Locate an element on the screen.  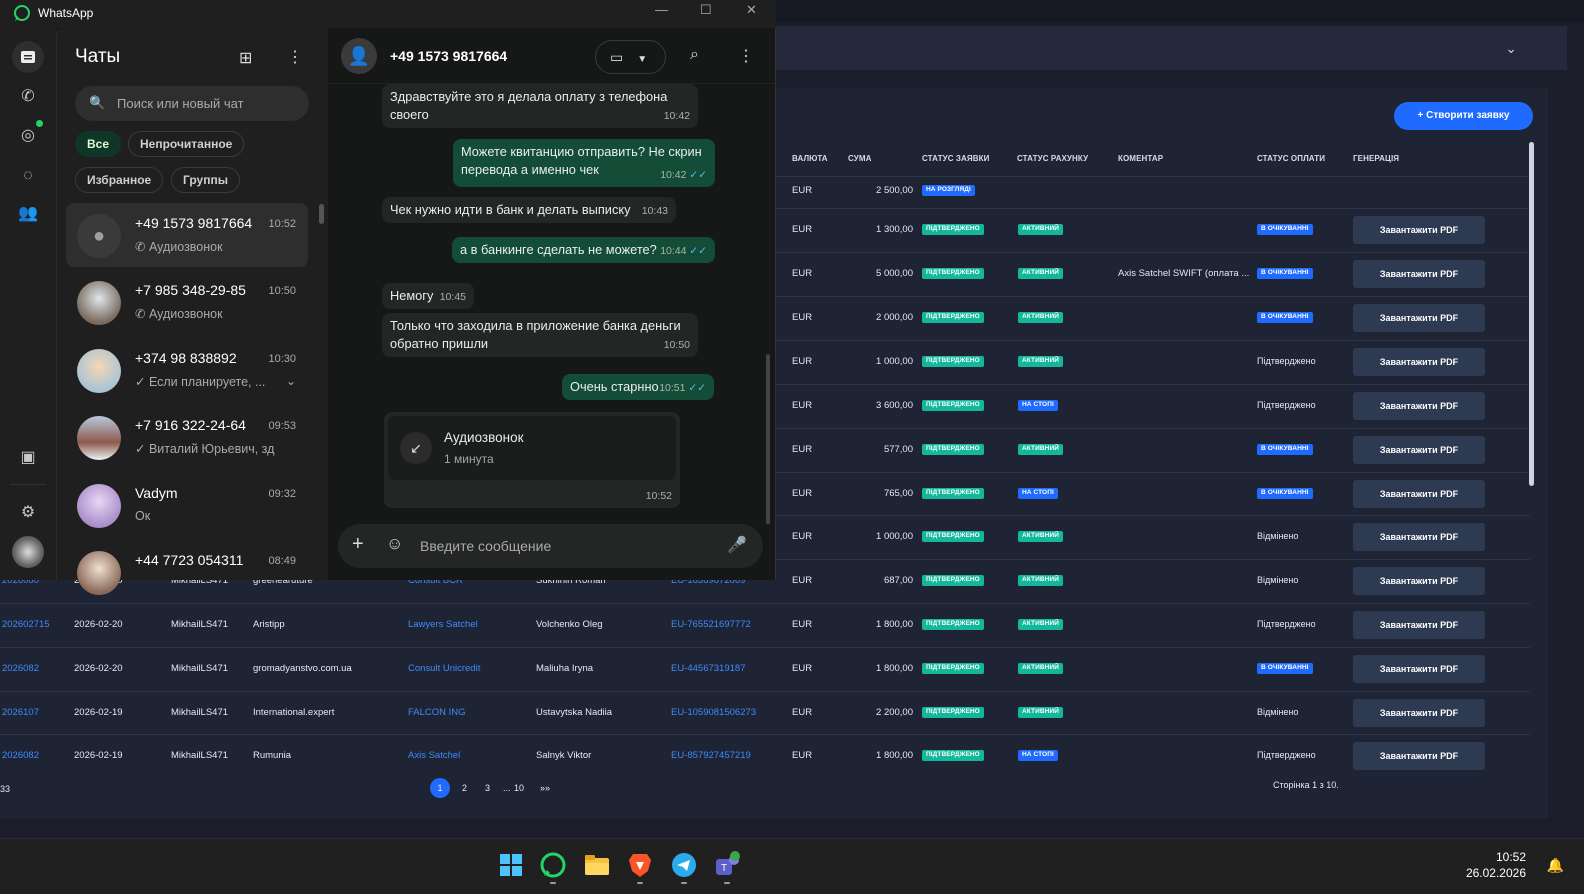
settings-icon: ⚙ is located at coordinates (28, 513).